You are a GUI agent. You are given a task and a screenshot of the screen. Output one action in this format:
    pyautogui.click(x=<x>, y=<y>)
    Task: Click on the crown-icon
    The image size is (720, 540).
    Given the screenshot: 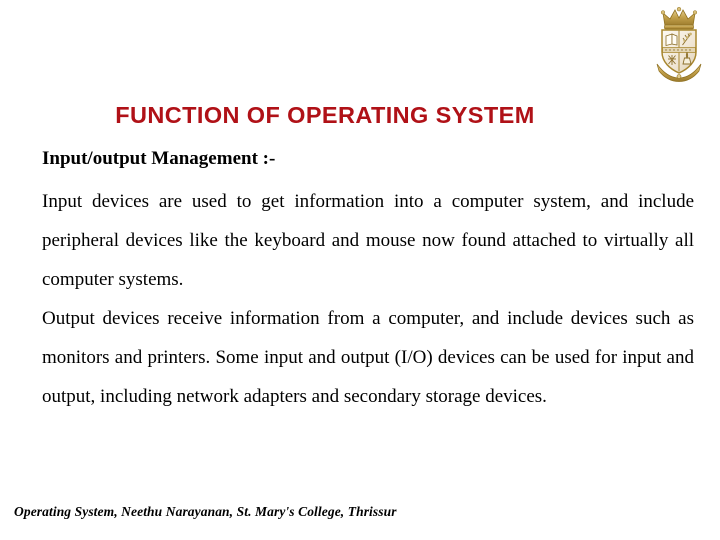 What is the action you would take?
    pyautogui.click(x=679, y=18)
    